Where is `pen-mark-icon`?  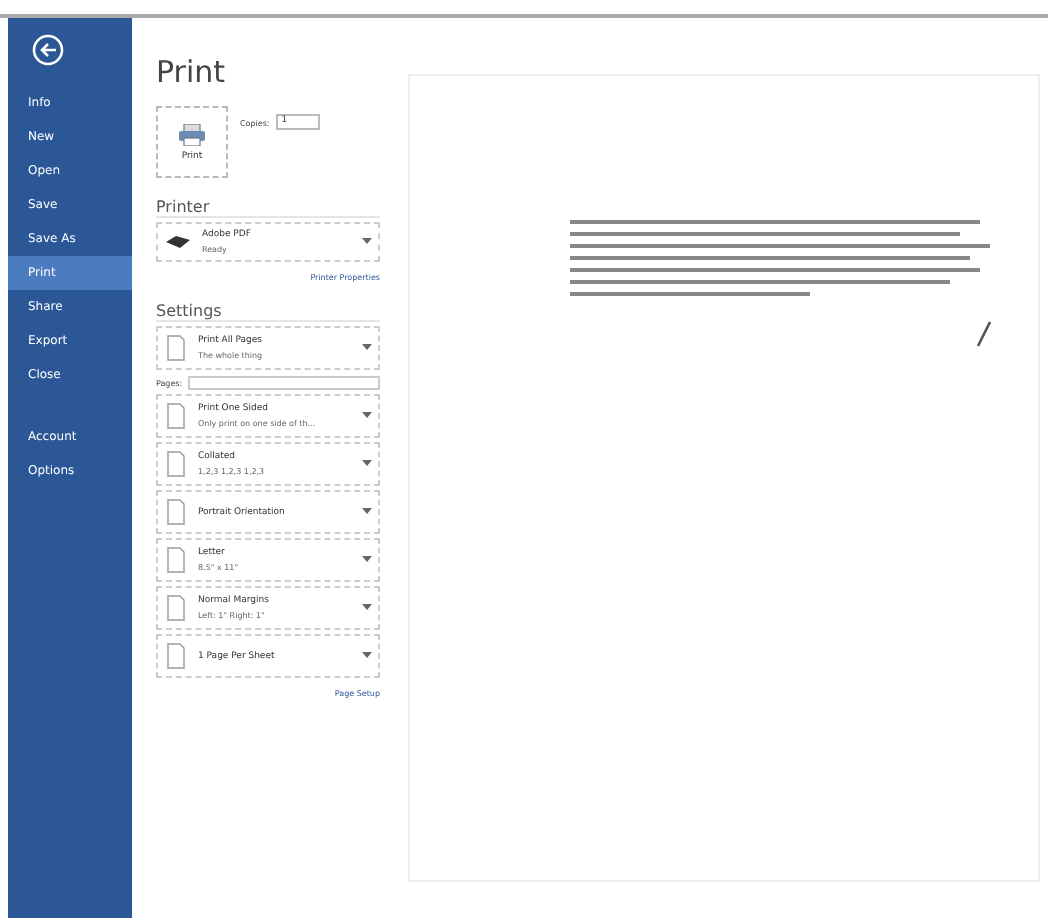
pen-mark-icon is located at coordinates (984, 334).